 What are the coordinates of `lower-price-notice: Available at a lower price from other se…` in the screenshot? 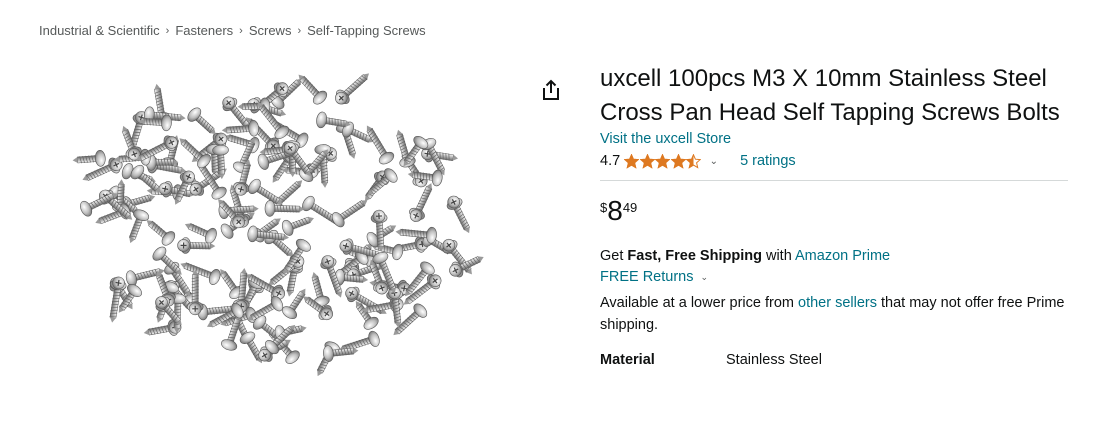 It's located at (834, 314).